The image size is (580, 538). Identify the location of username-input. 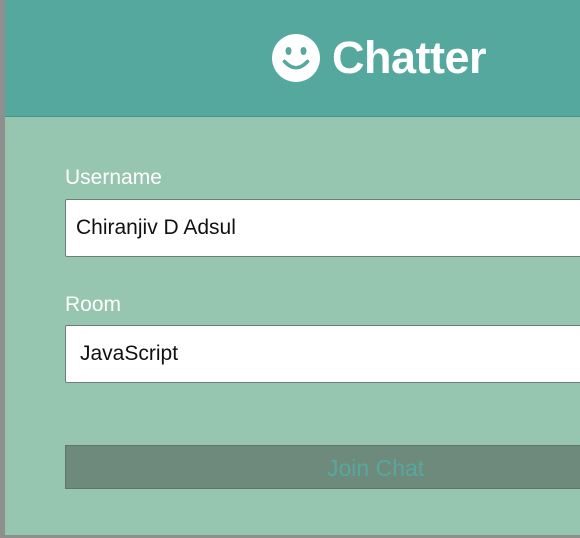
(322, 228).